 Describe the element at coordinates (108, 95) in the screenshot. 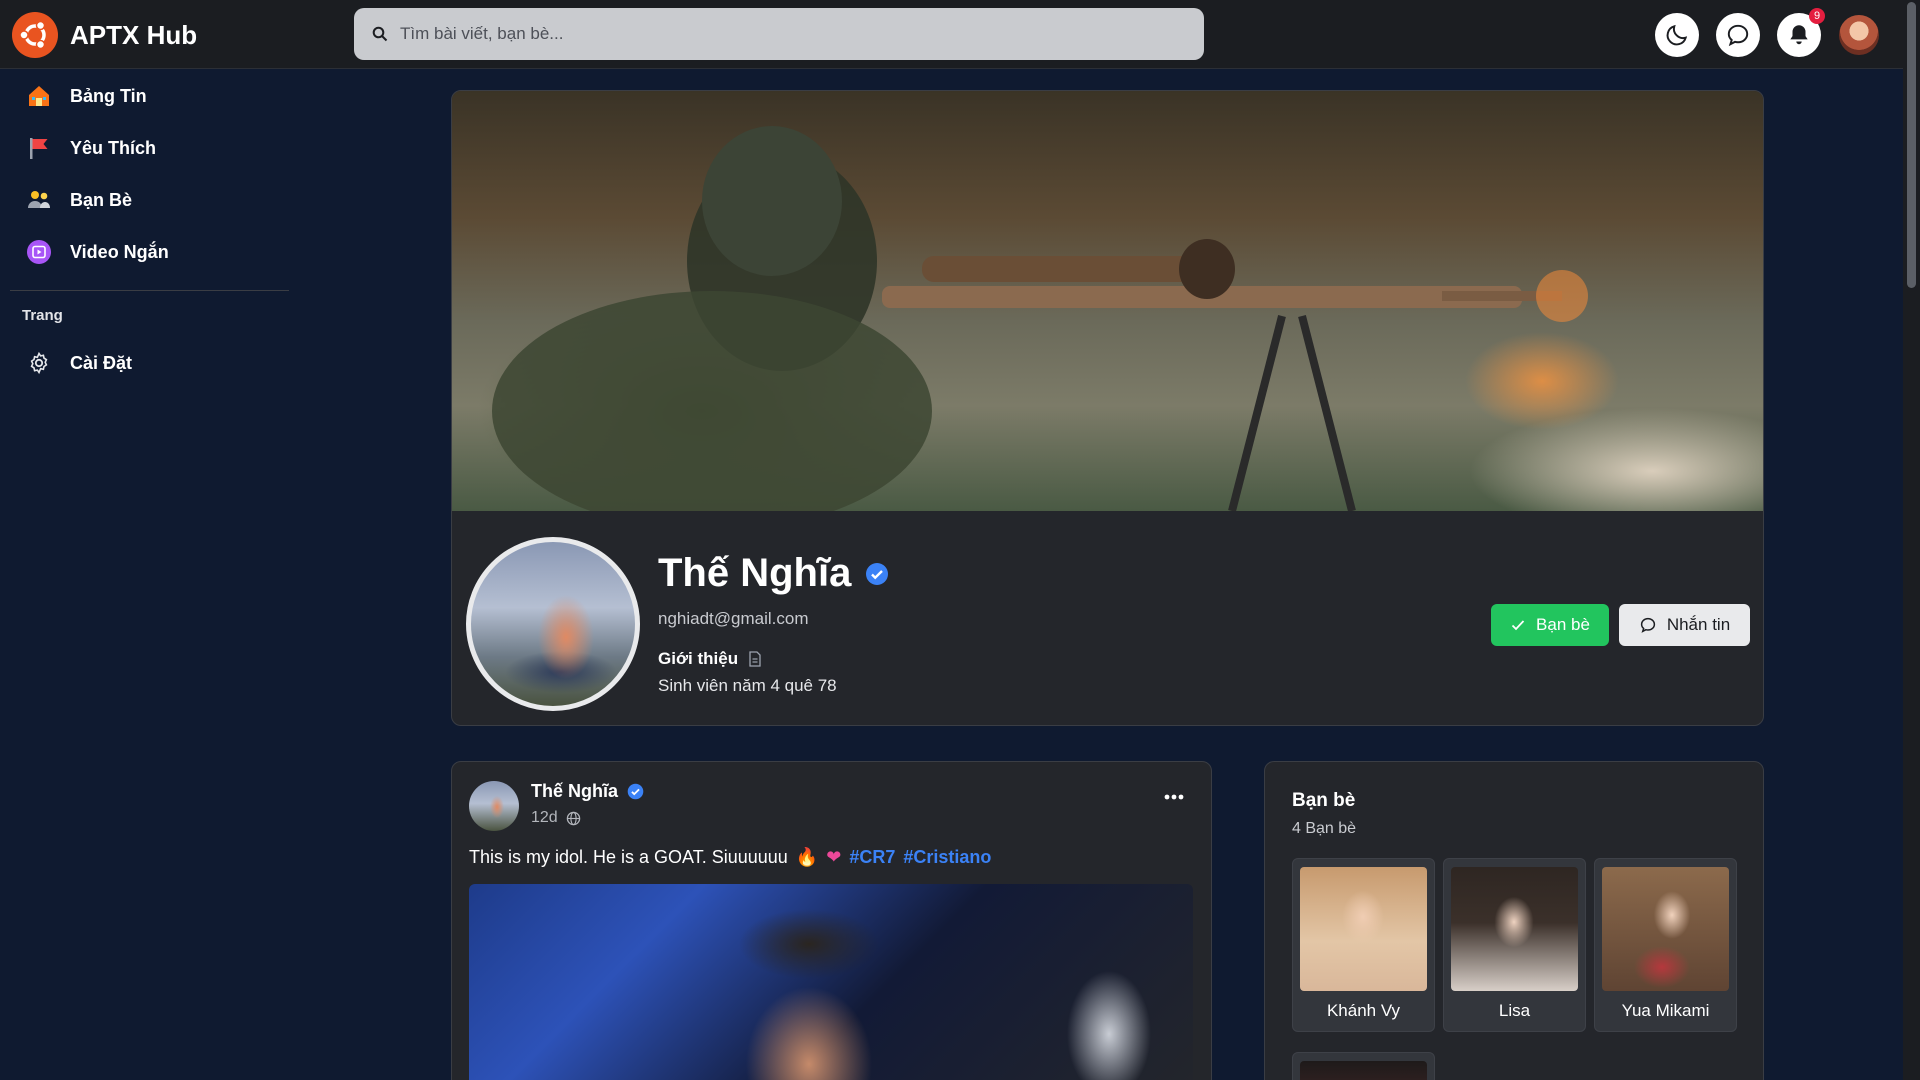

I see `sidebar-item-label: Bảng Tin` at that location.